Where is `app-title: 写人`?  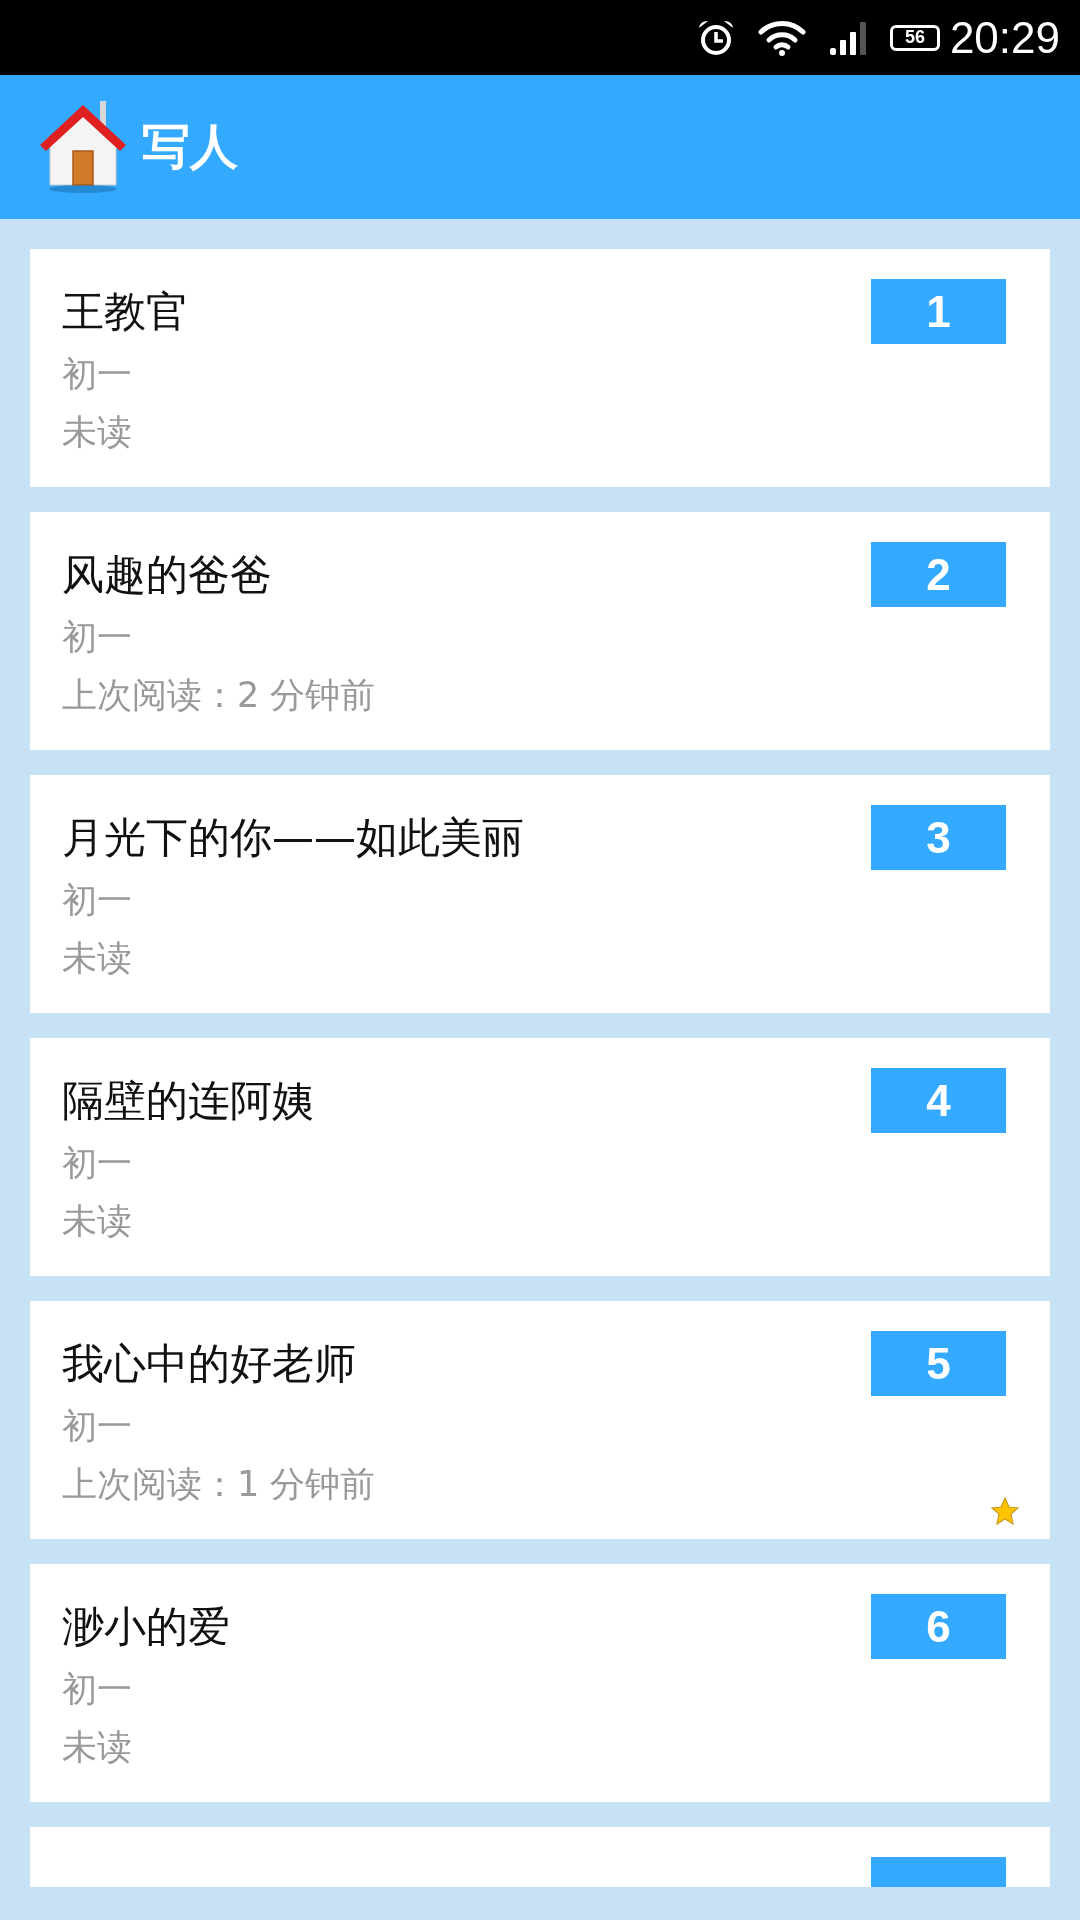 app-title: 写人 is located at coordinates (190, 146).